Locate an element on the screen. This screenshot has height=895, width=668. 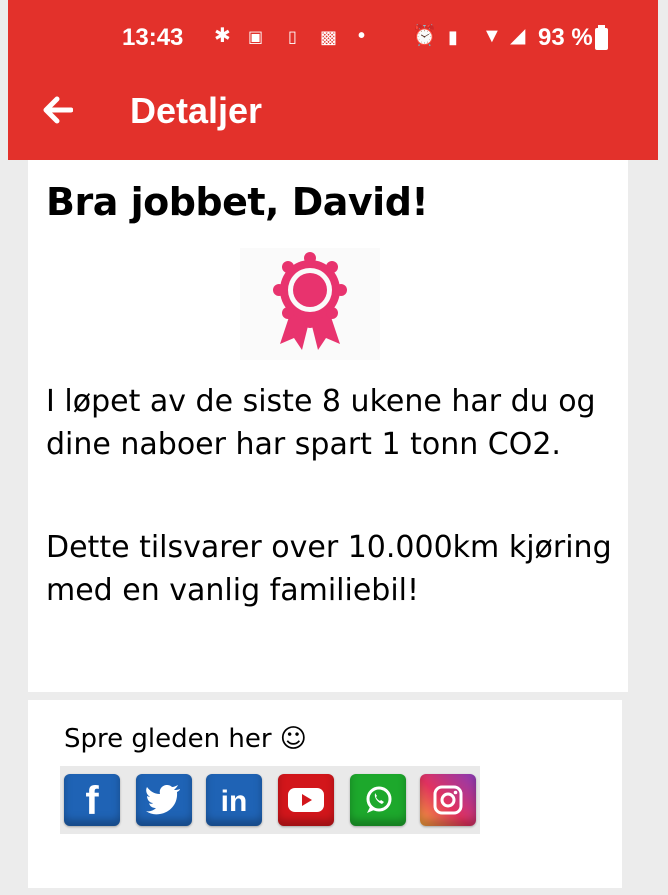
headline: Bra jobbet, David! is located at coordinates (237, 202).